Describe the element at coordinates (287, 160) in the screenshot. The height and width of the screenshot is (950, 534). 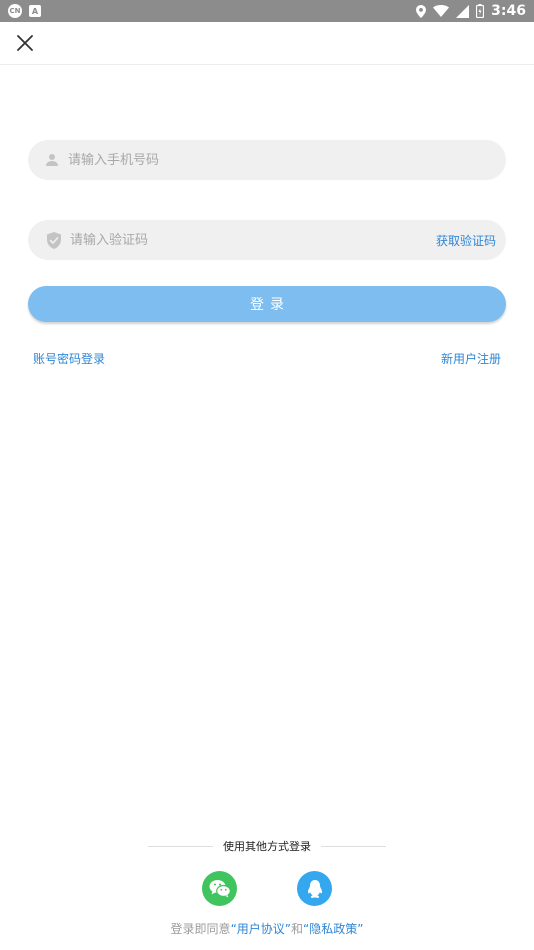
I see `phone-input` at that location.